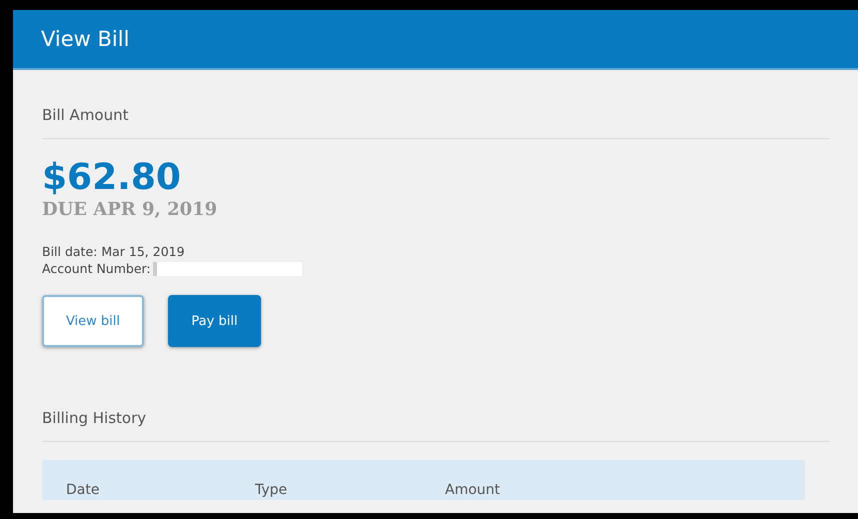 This screenshot has height=519, width=858. What do you see at coordinates (214, 321) in the screenshot?
I see `pay-bill-button: Pay bill` at bounding box center [214, 321].